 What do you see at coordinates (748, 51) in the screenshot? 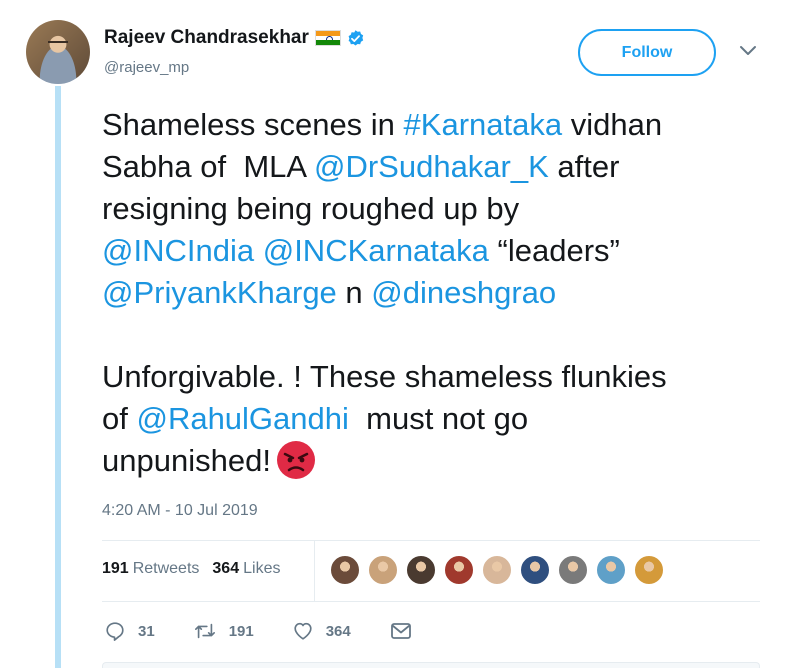
I see `chevron-down-icon` at bounding box center [748, 51].